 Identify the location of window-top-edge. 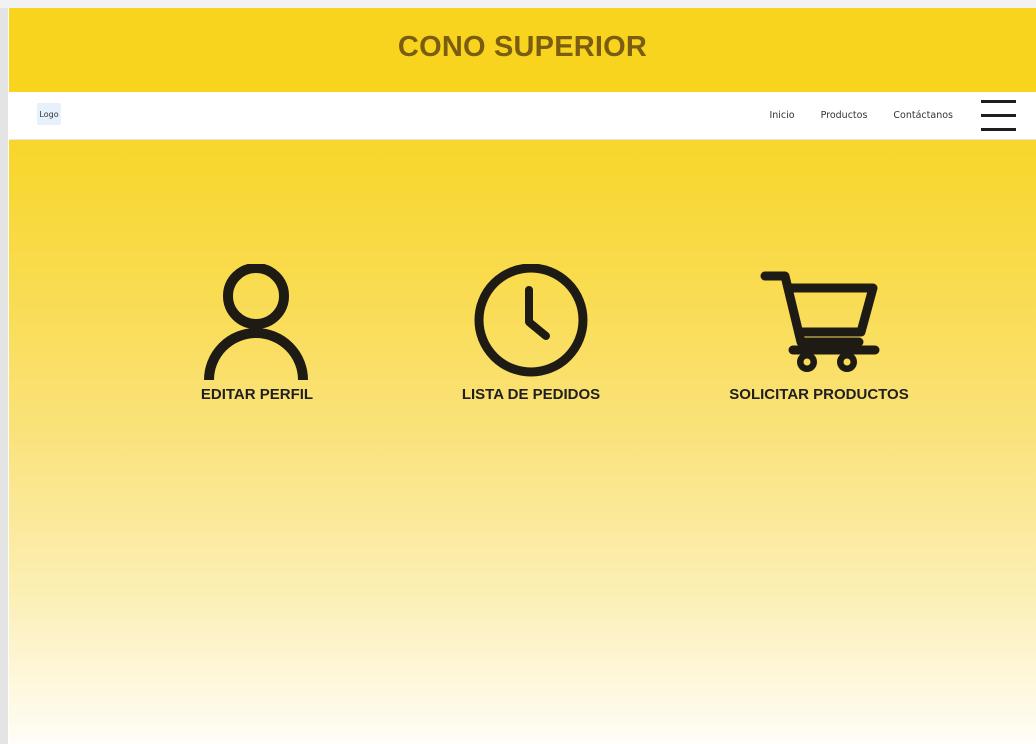
(518, 4).